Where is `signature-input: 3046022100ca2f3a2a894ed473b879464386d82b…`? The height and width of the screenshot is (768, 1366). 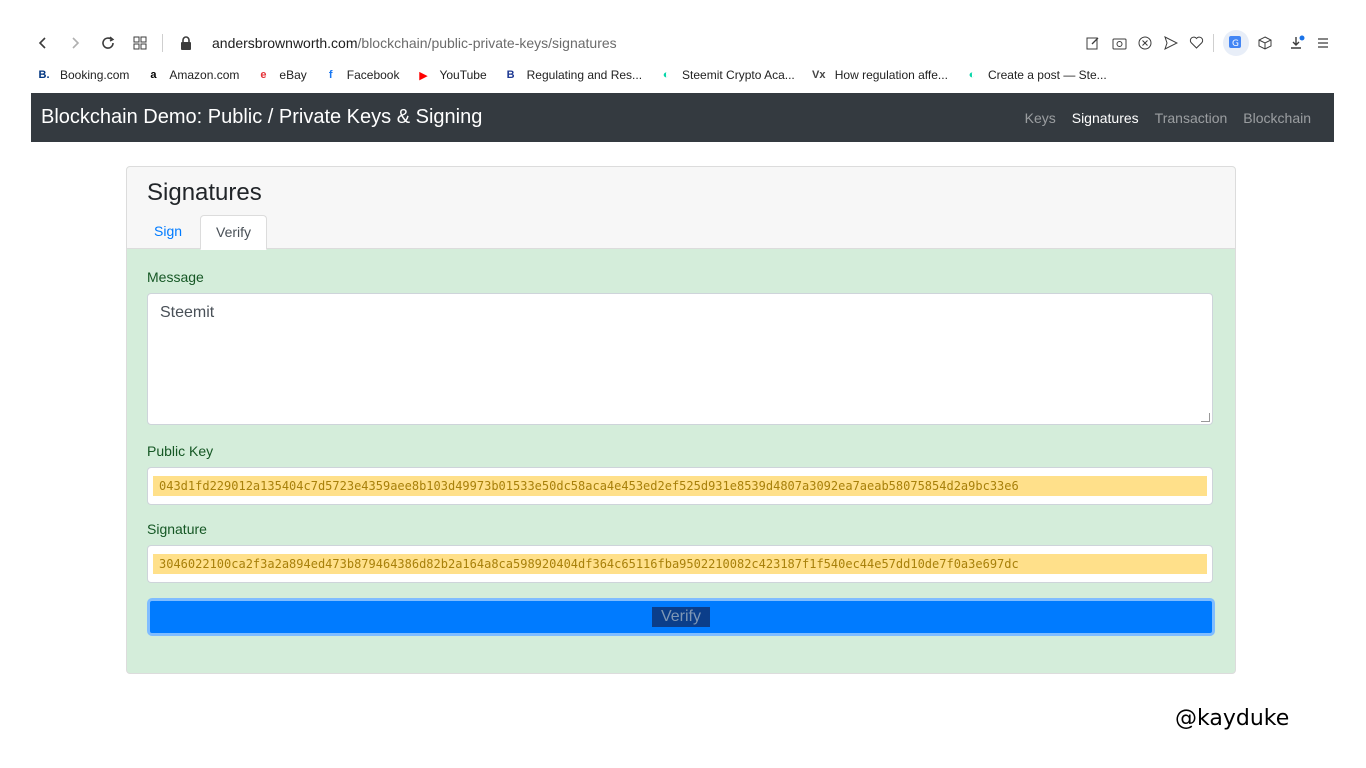 signature-input: 3046022100ca2f3a2a894ed473b879464386d82b… is located at coordinates (680, 564).